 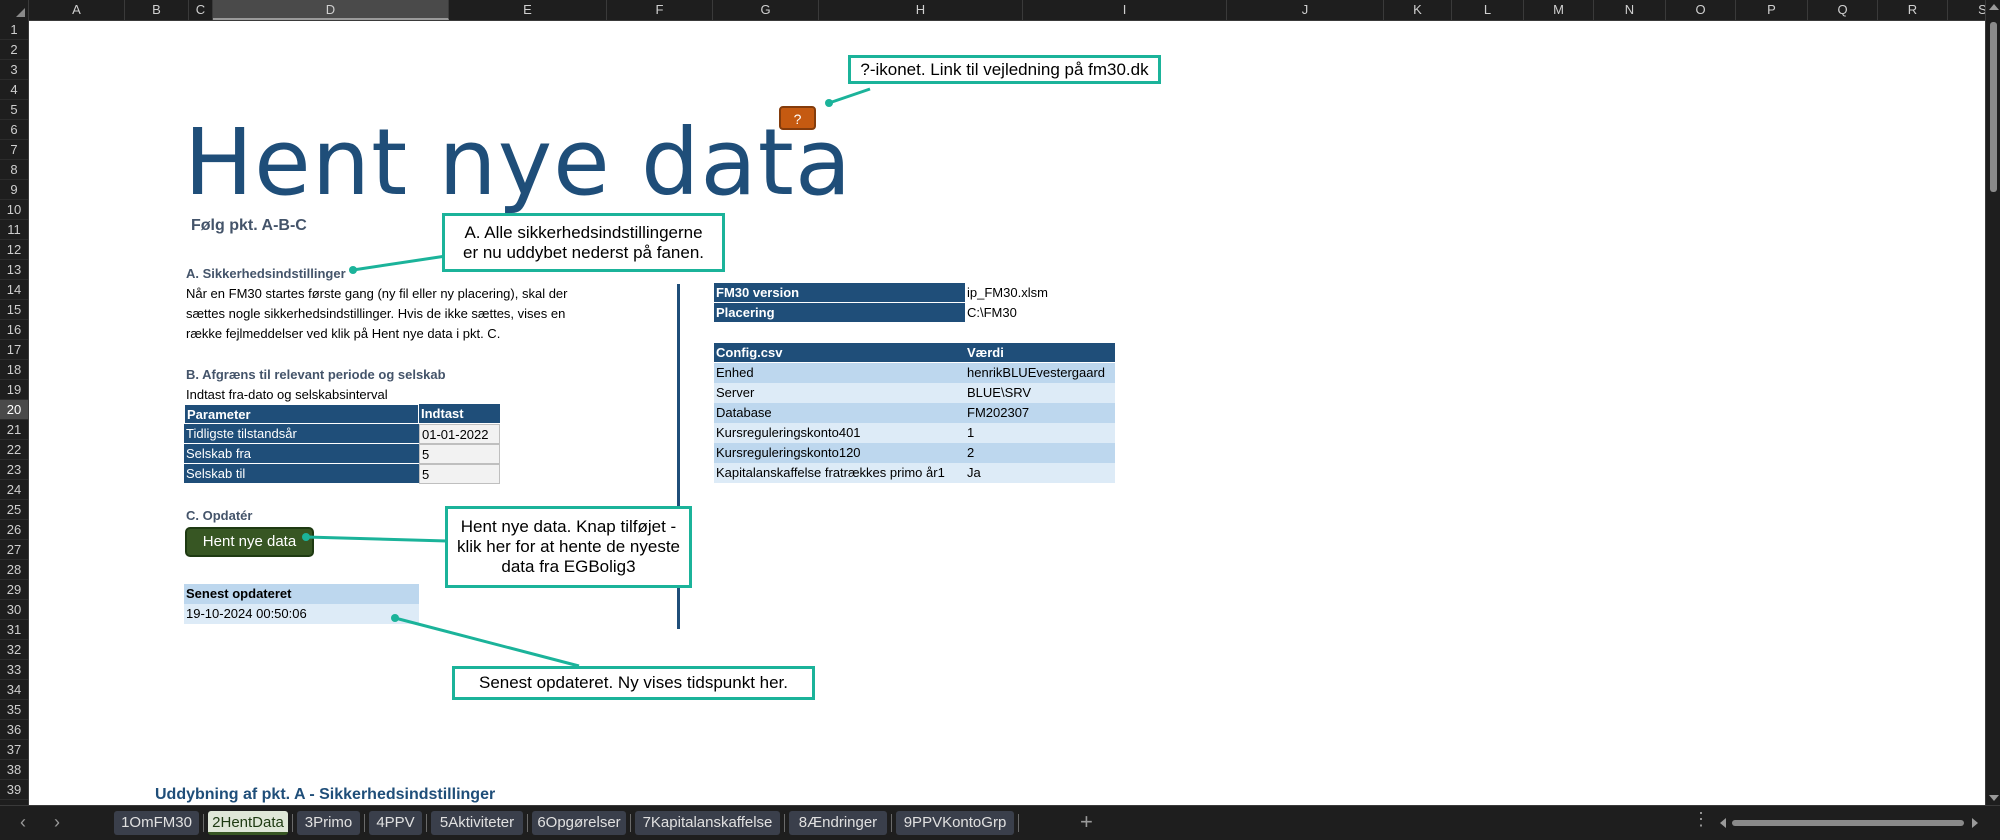 I want to click on row-header-36: 36, so click(x=14, y=730).